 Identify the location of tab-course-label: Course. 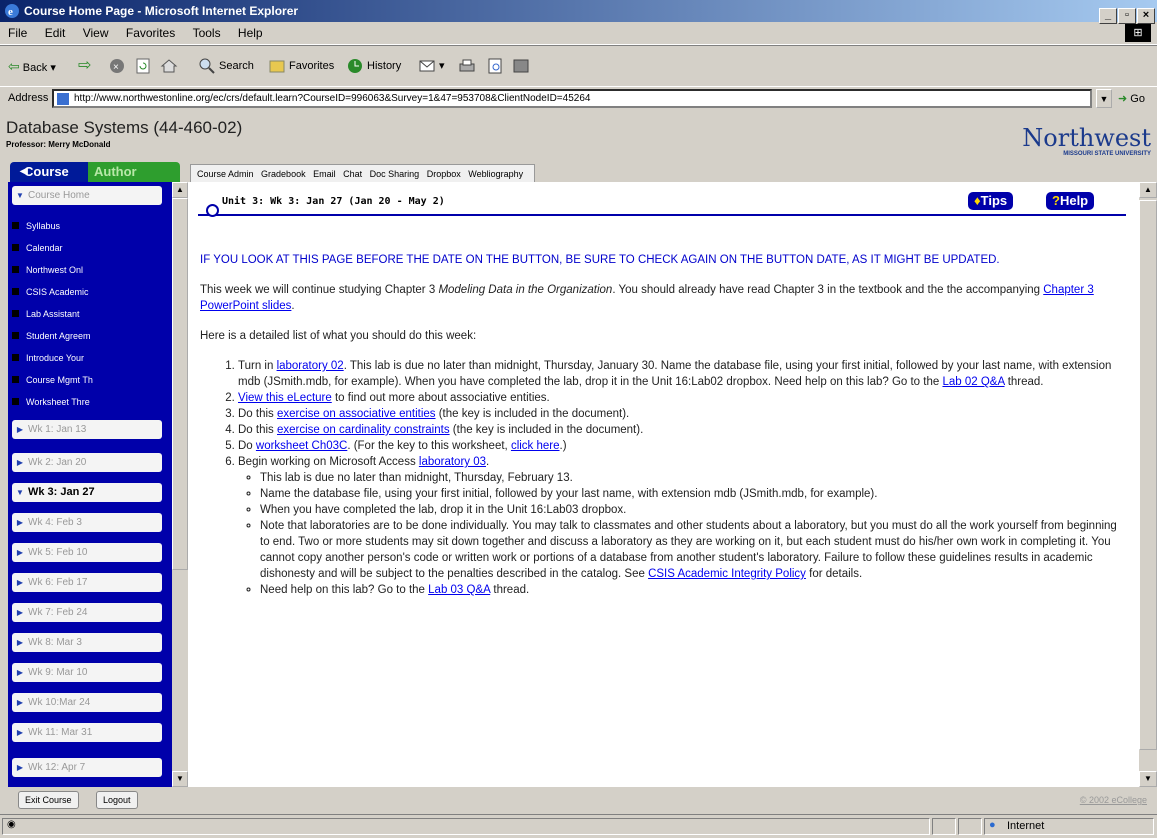
(46, 171).